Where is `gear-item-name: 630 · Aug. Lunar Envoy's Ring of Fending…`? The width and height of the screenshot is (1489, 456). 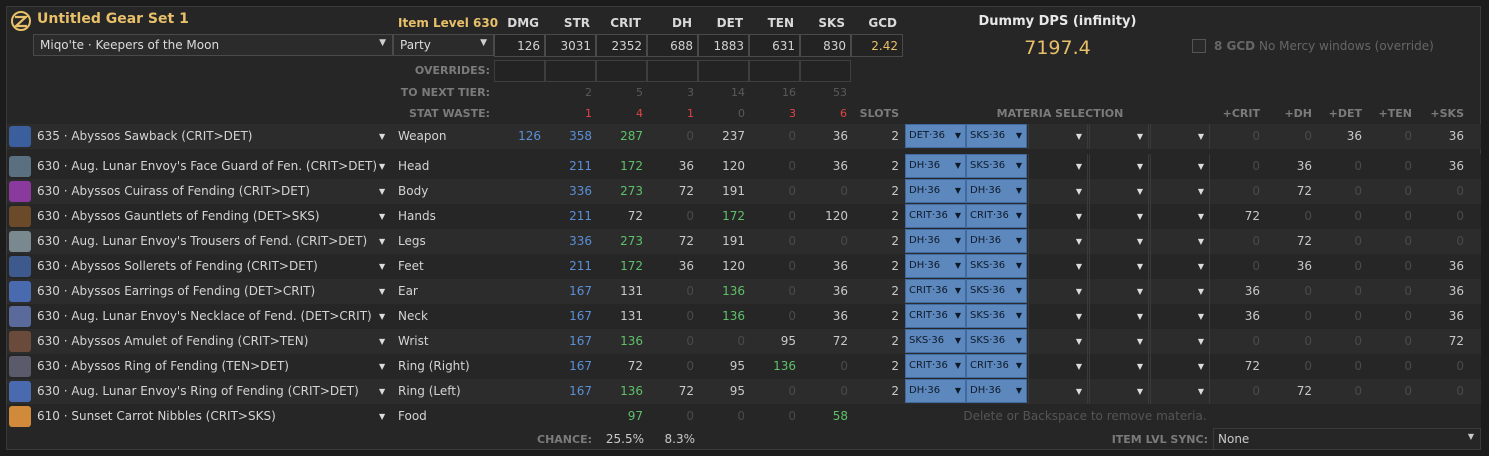
gear-item-name: 630 · Aug. Lunar Envoy's Ring of Fending… is located at coordinates (212, 391).